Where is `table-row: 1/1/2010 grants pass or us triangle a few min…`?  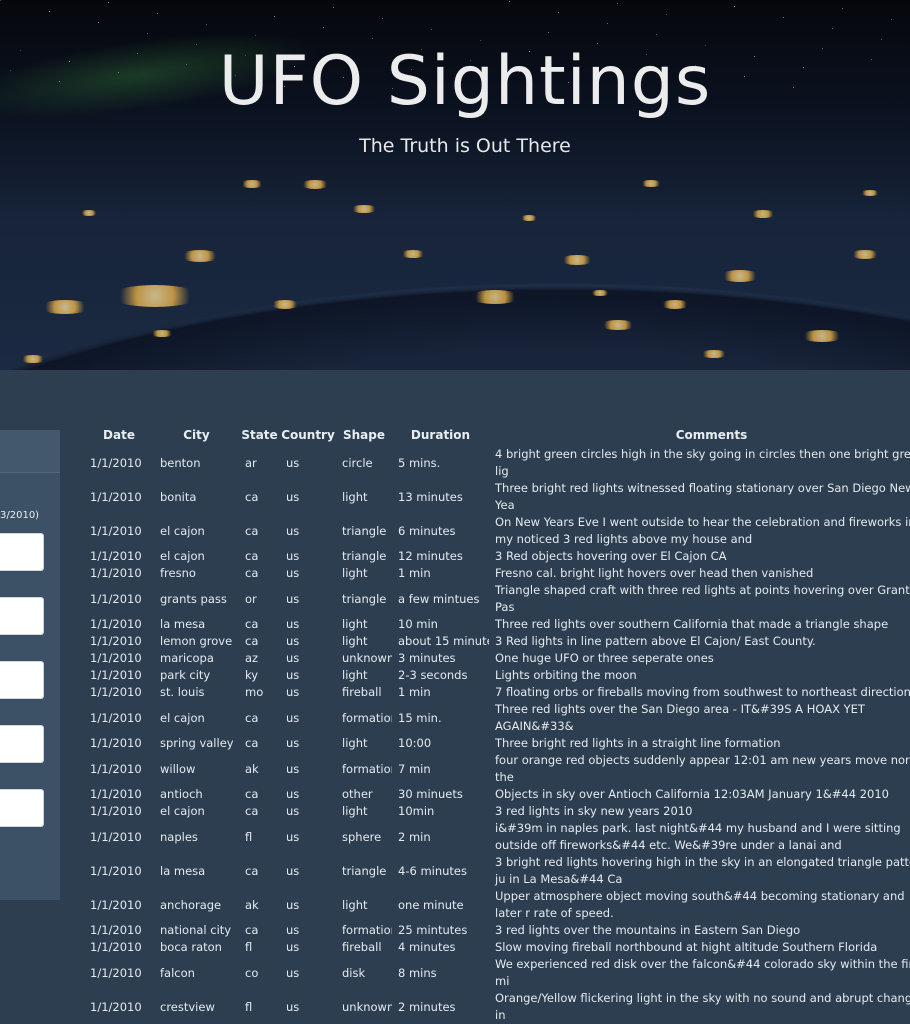
table-row: 1/1/2010 grants pass or us triangle a few min… is located at coordinates (497, 599).